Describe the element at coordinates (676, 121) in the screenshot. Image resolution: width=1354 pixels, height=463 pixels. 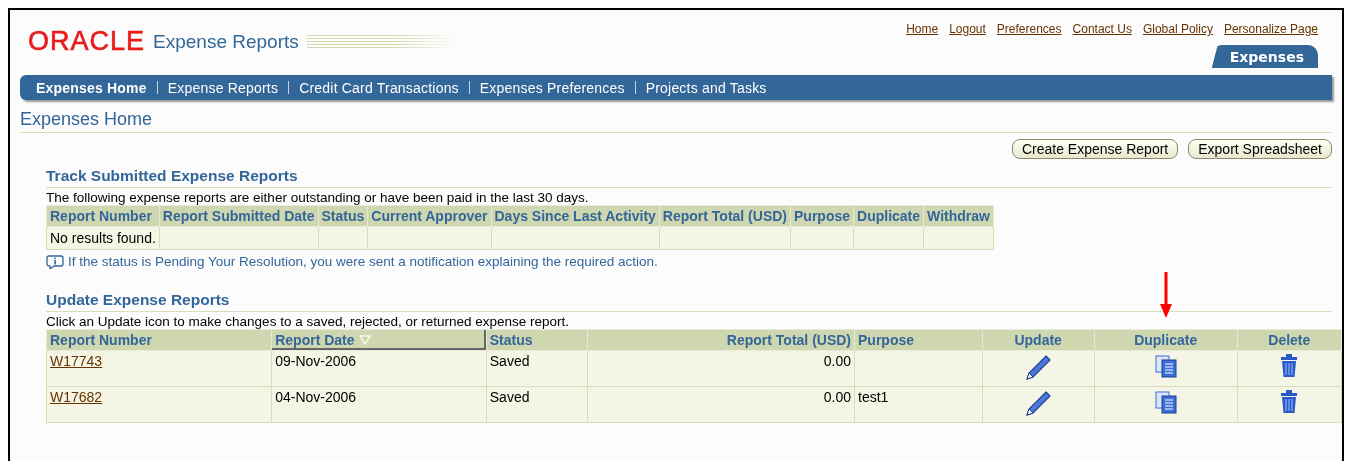
I see `page-title: Expenses Home` at that location.